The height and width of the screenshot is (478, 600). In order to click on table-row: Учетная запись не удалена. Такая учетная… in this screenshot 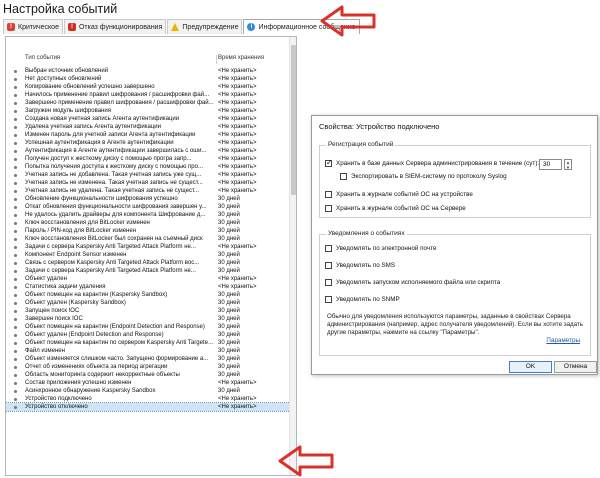, I will do `click(151, 191)`.